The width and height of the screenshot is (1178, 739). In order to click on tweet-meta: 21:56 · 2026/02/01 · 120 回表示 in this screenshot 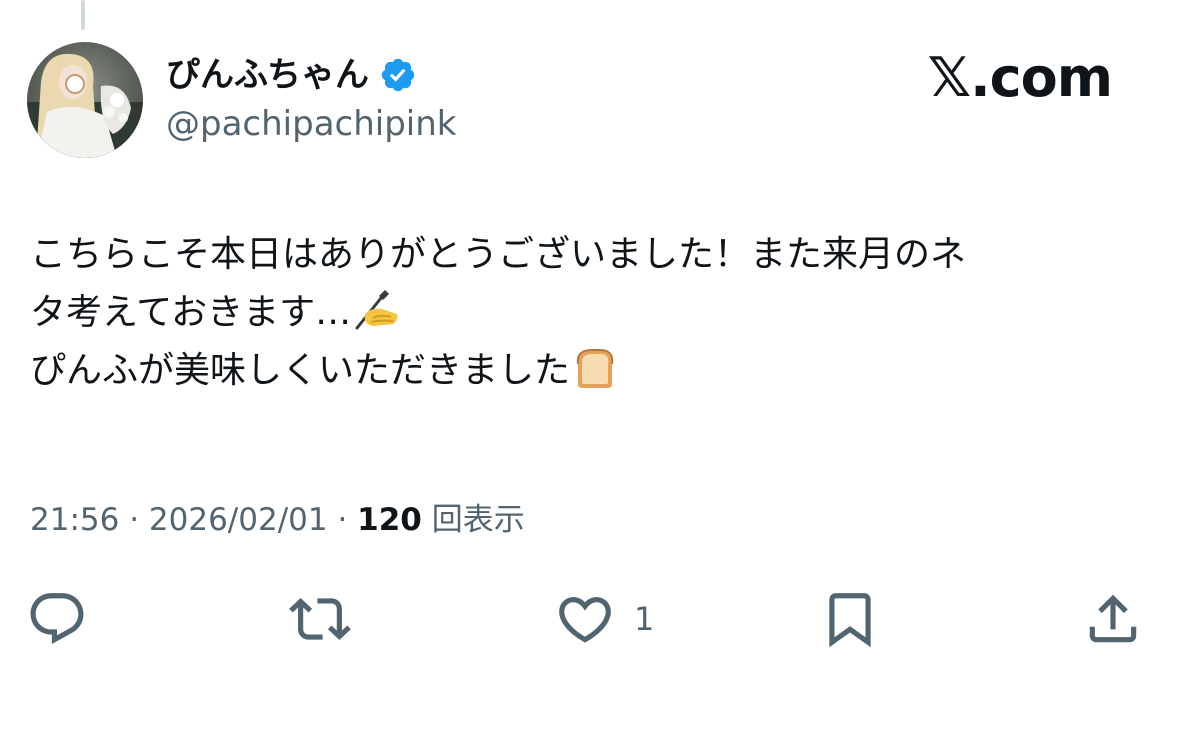, I will do `click(277, 520)`.